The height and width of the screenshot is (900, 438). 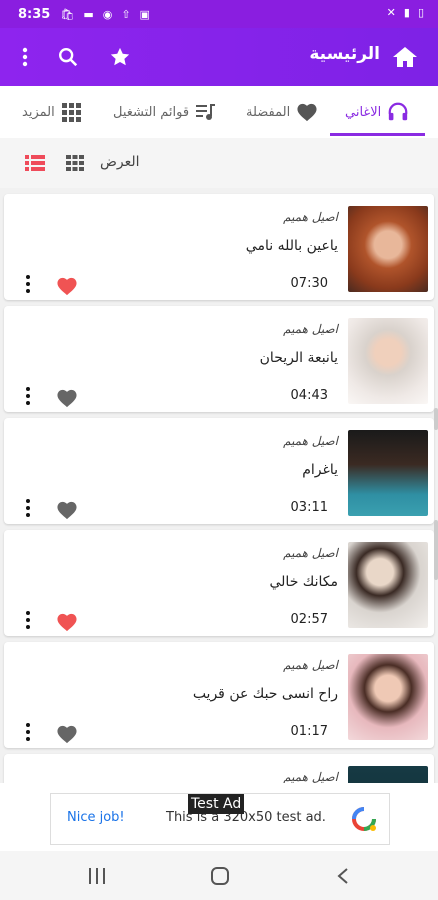 I want to click on image-icon: ▣, so click(x=144, y=14).